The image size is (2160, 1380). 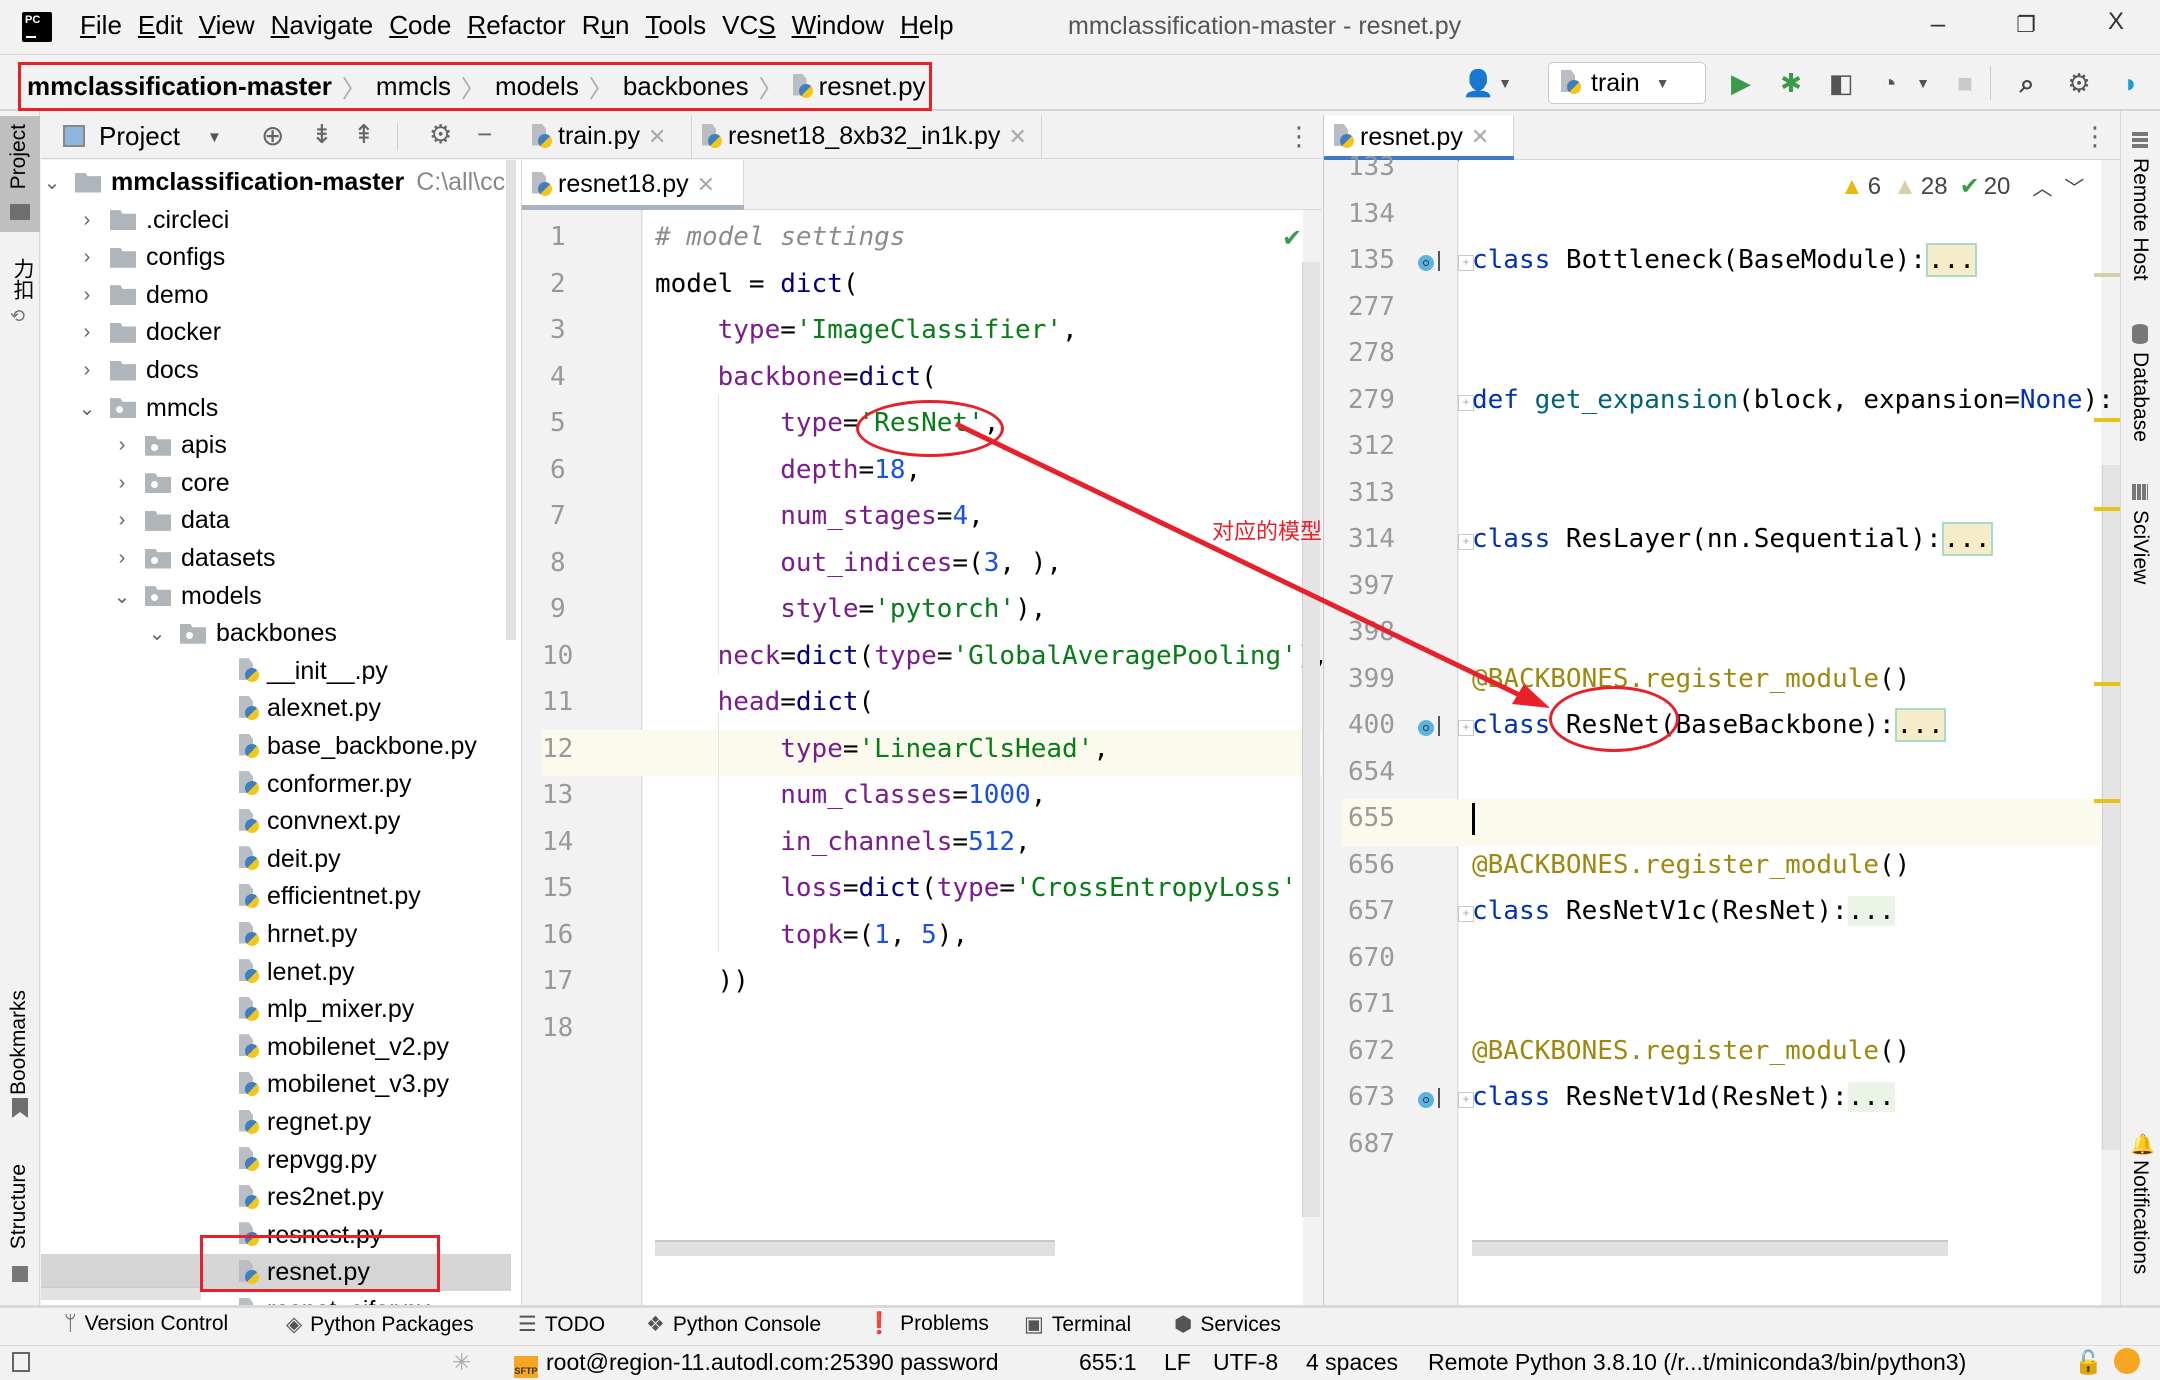 What do you see at coordinates (2140, 1217) in the screenshot?
I see `notifications-tool-tab: Notifications` at bounding box center [2140, 1217].